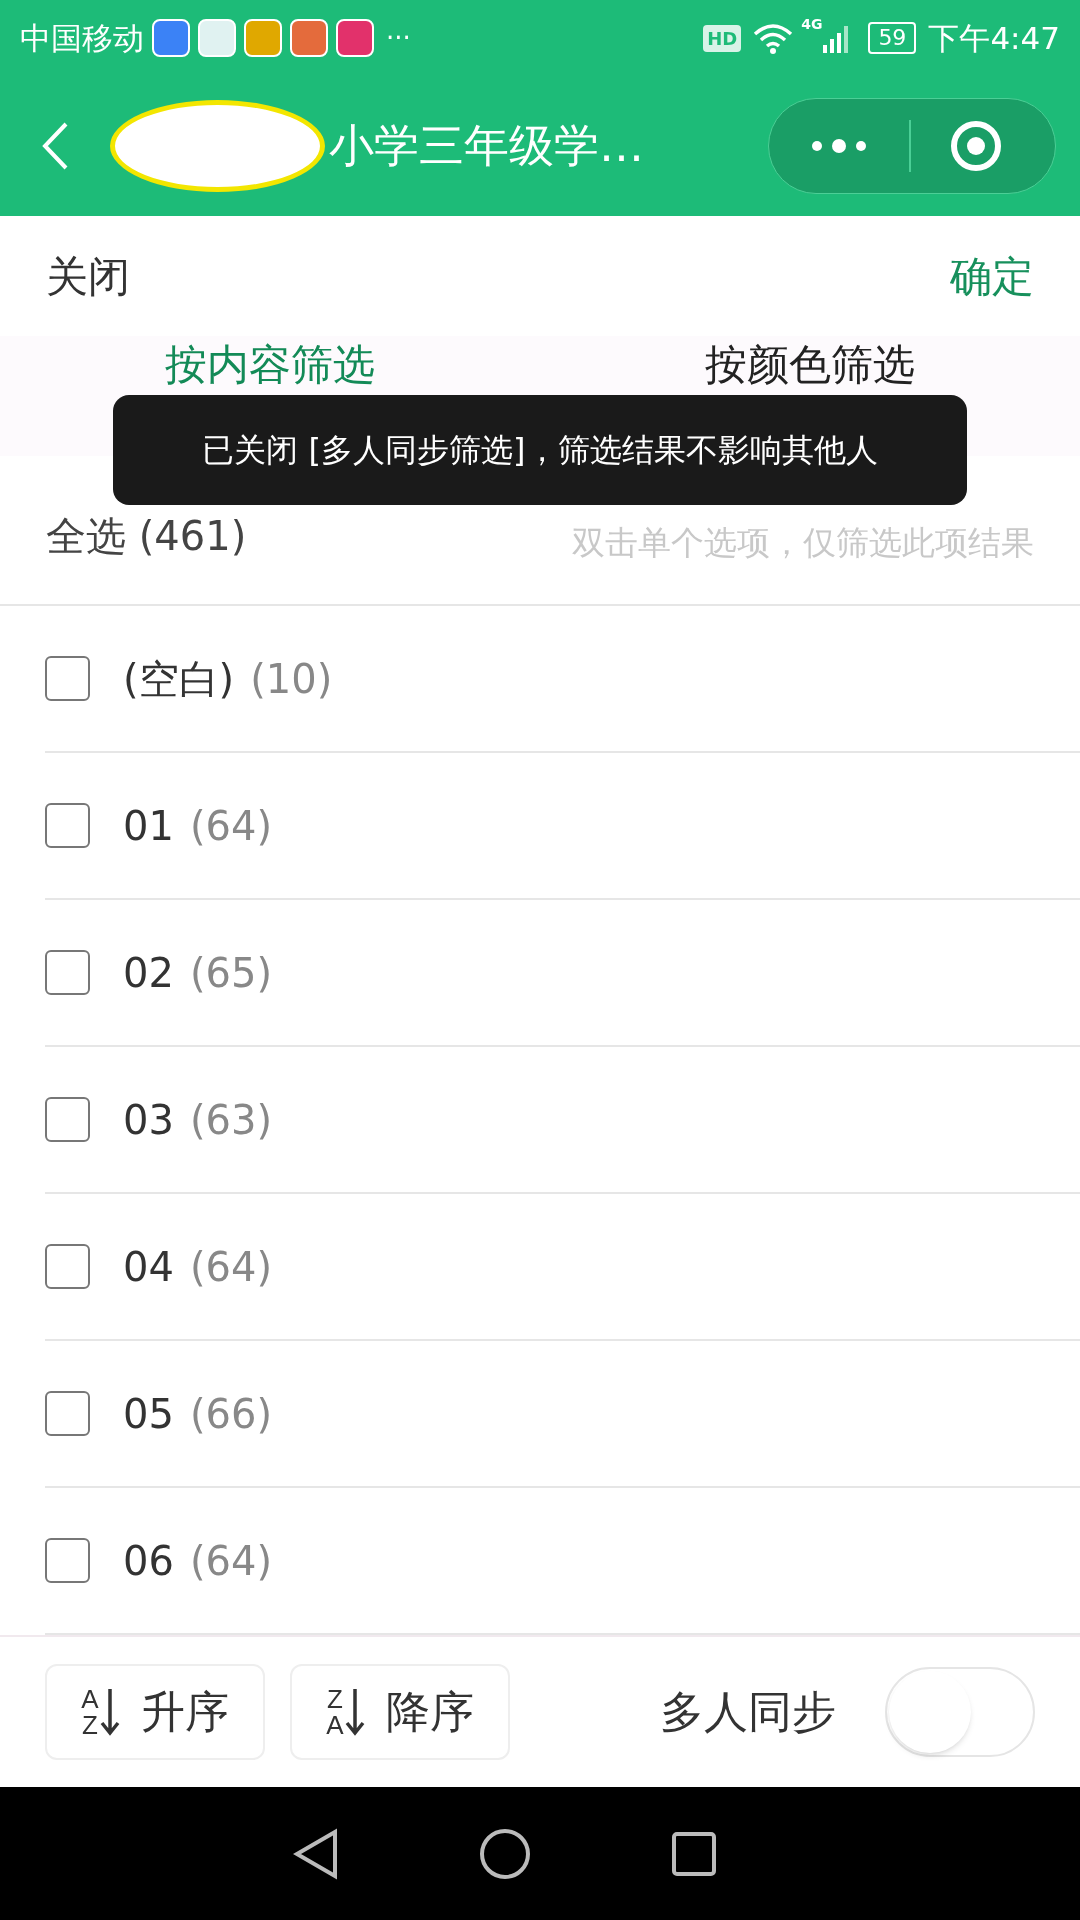 This screenshot has height=1920, width=1080. What do you see at coordinates (839, 146) in the screenshot?
I see `more-icon` at bounding box center [839, 146].